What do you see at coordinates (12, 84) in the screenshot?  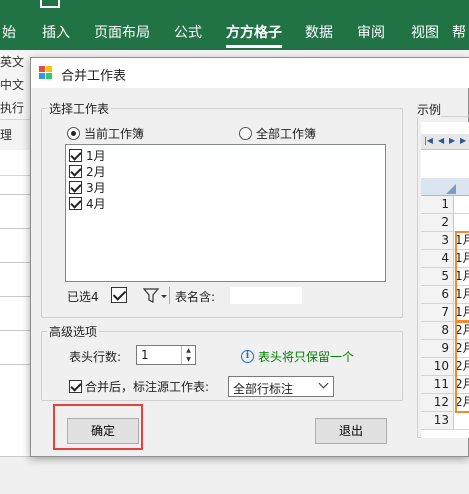 I see `cmd-chinese: 中文` at bounding box center [12, 84].